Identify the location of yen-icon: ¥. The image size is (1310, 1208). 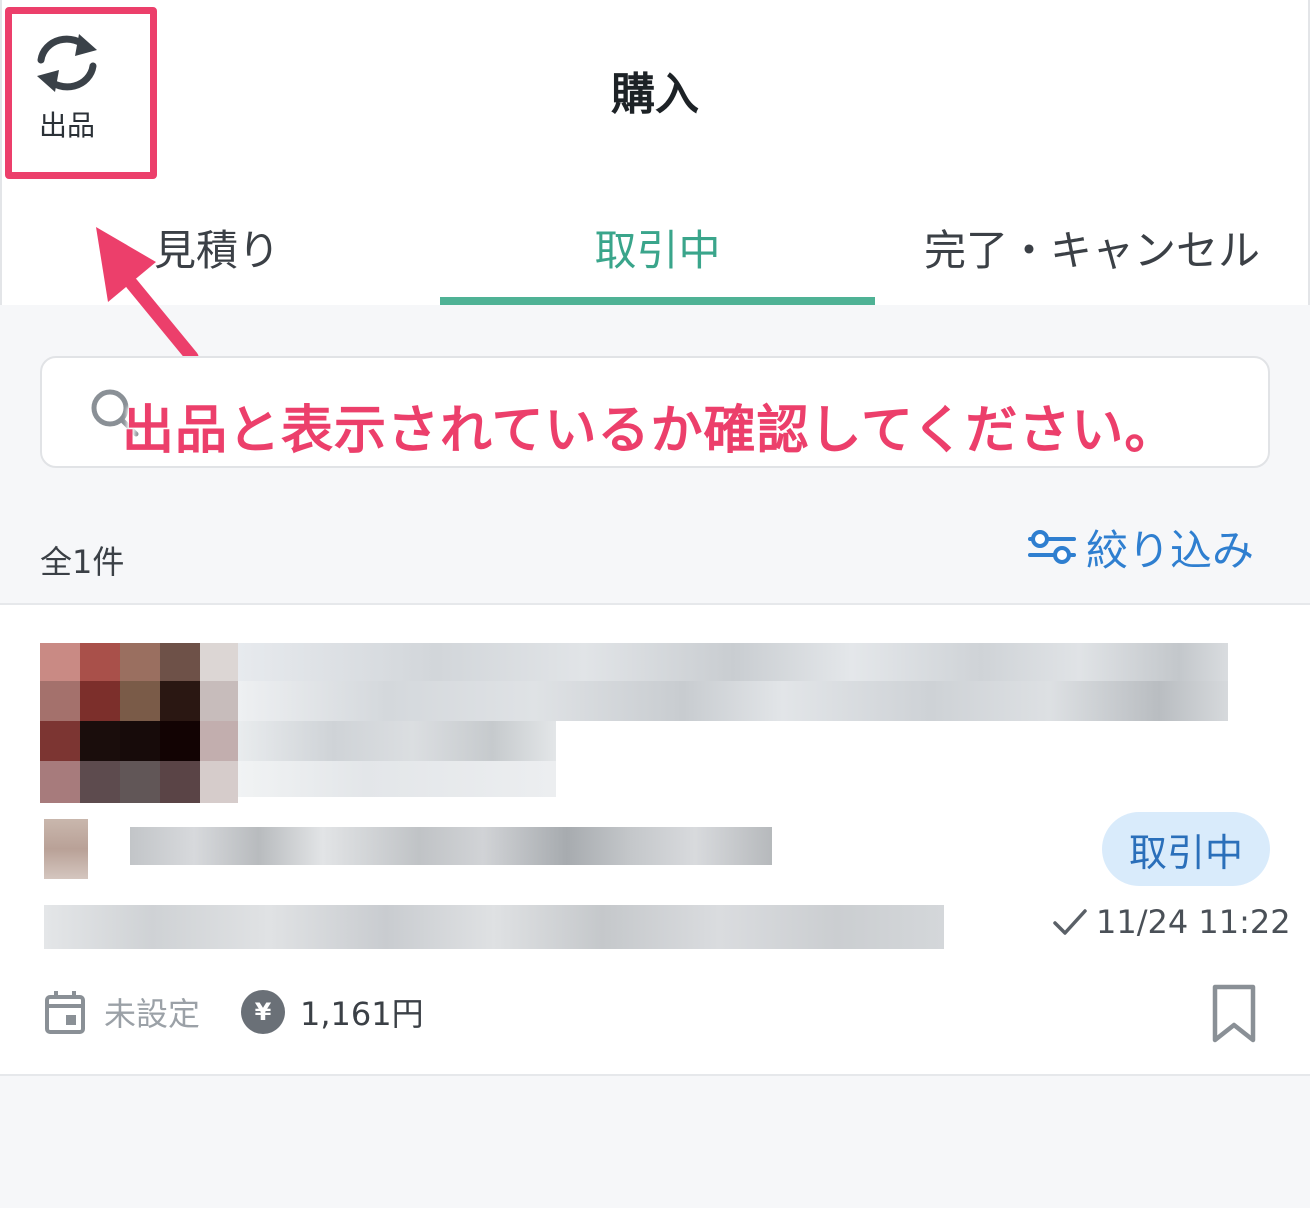
(263, 1012).